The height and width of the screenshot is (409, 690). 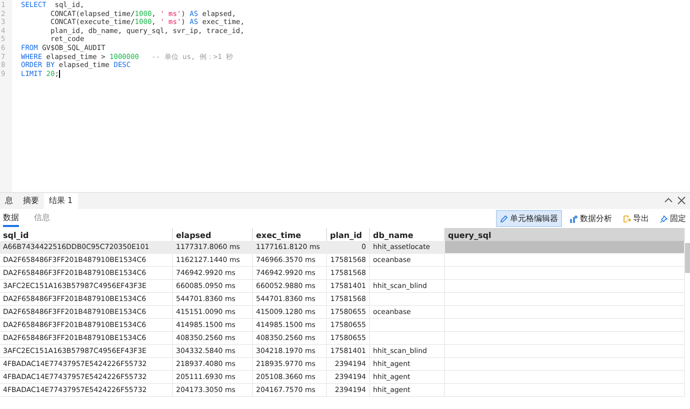 I want to click on result-tab: 息, so click(x=9, y=201).